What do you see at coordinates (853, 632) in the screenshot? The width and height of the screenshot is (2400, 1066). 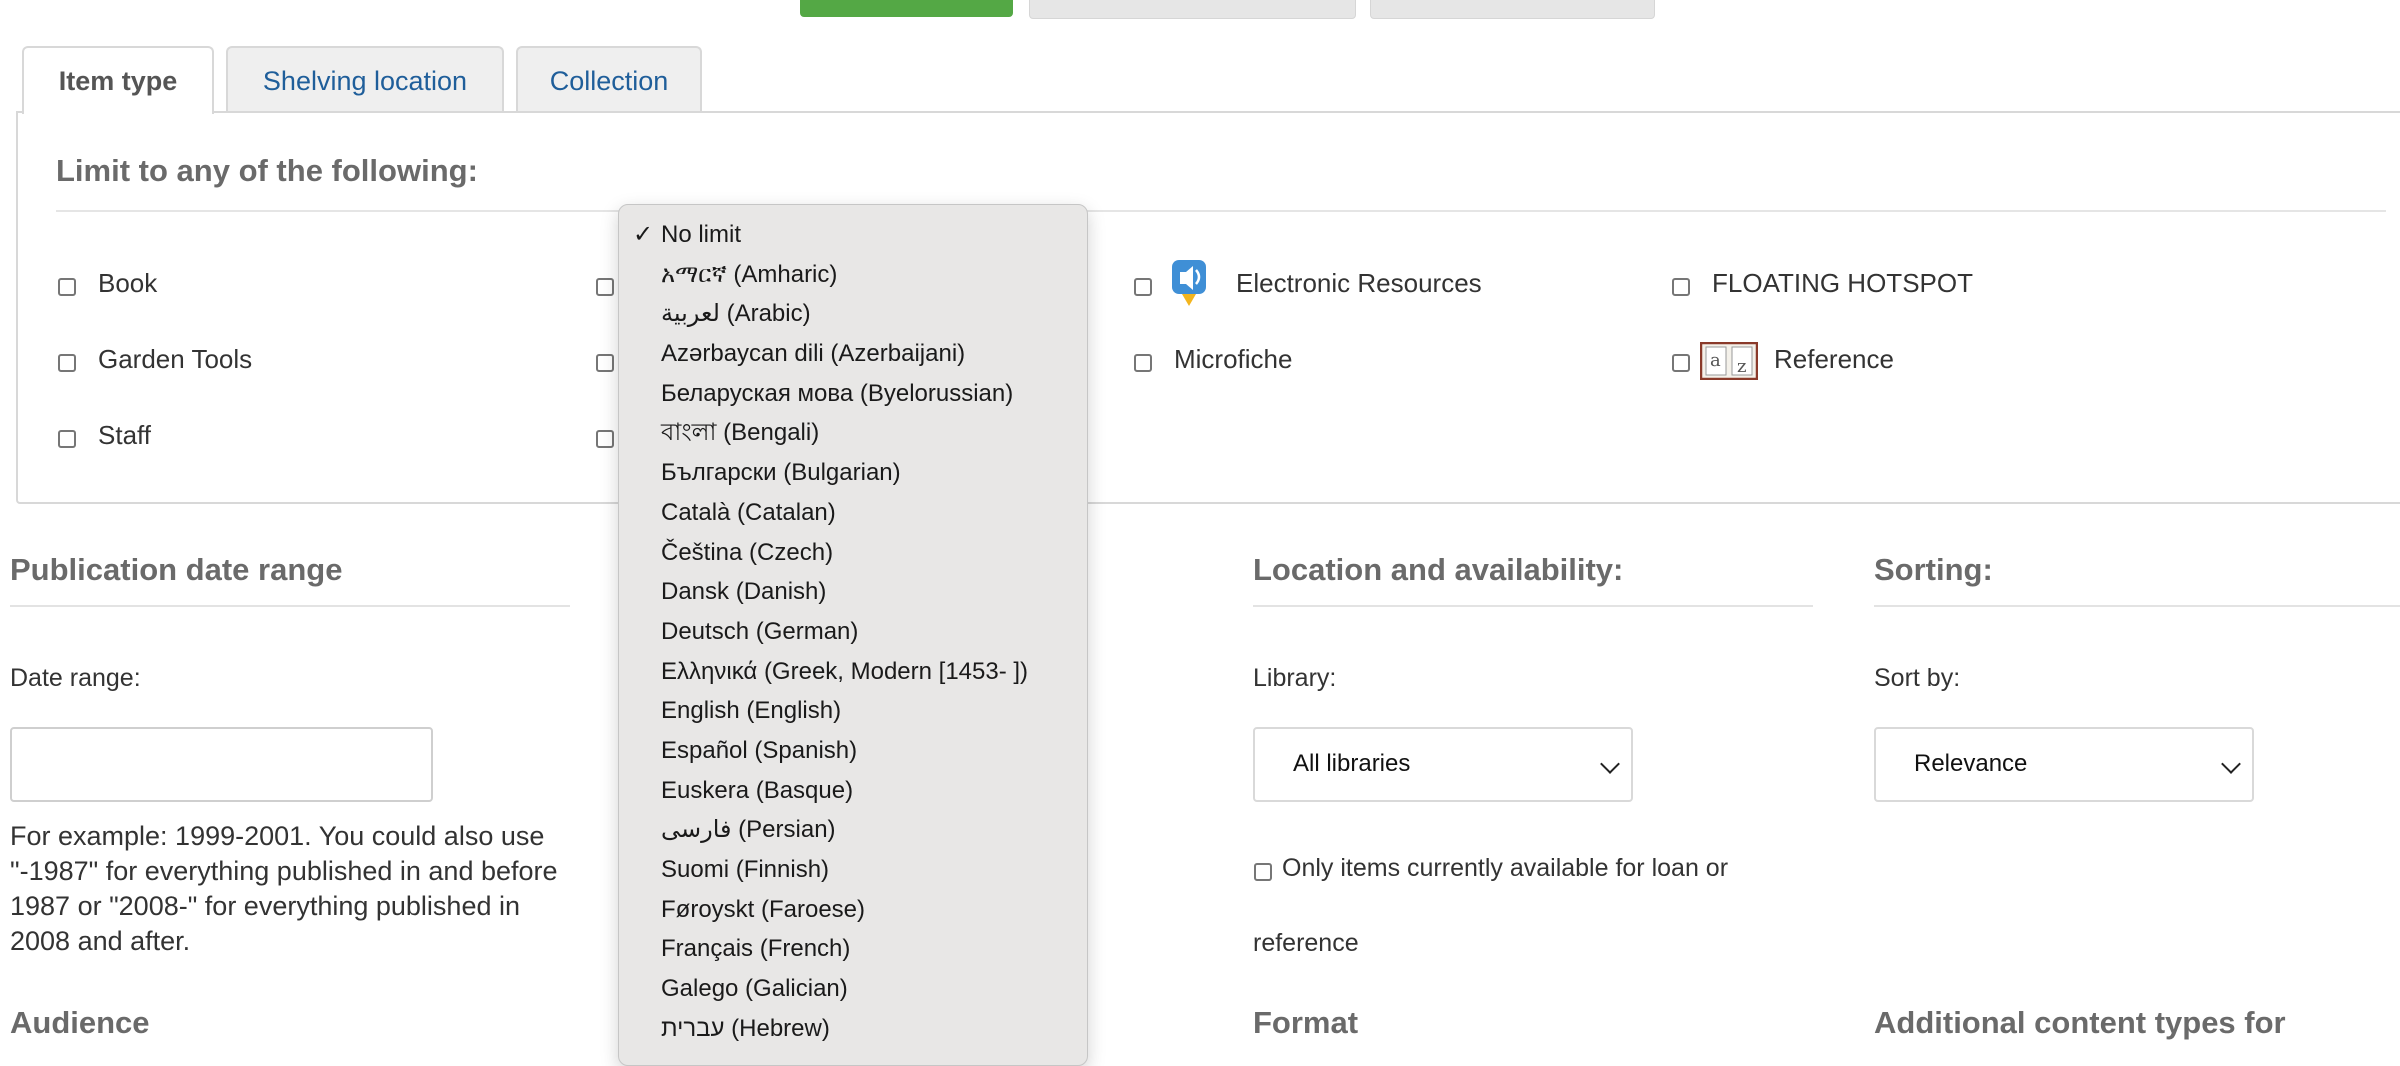 I see `dropdown-option: Deutsch (German)` at bounding box center [853, 632].